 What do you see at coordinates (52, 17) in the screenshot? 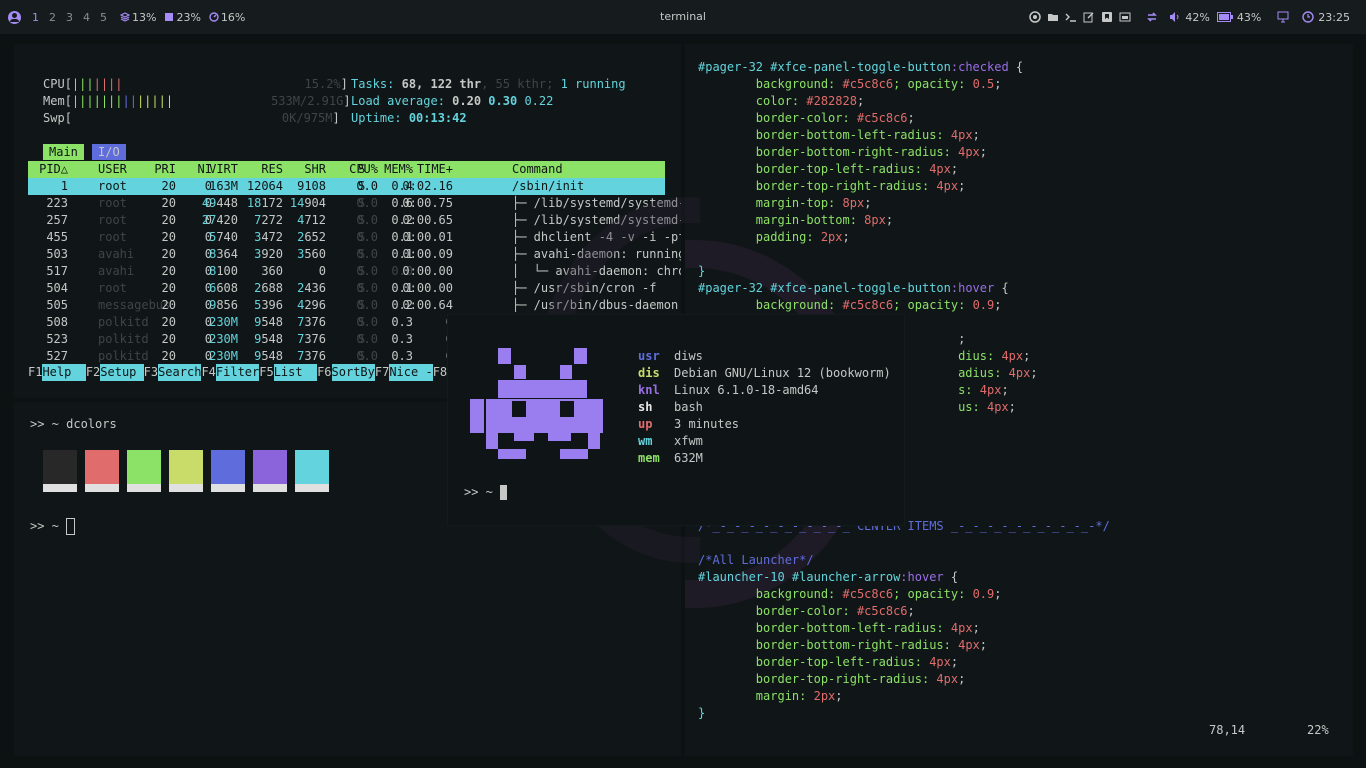
I see `workspace-2: 2` at bounding box center [52, 17].